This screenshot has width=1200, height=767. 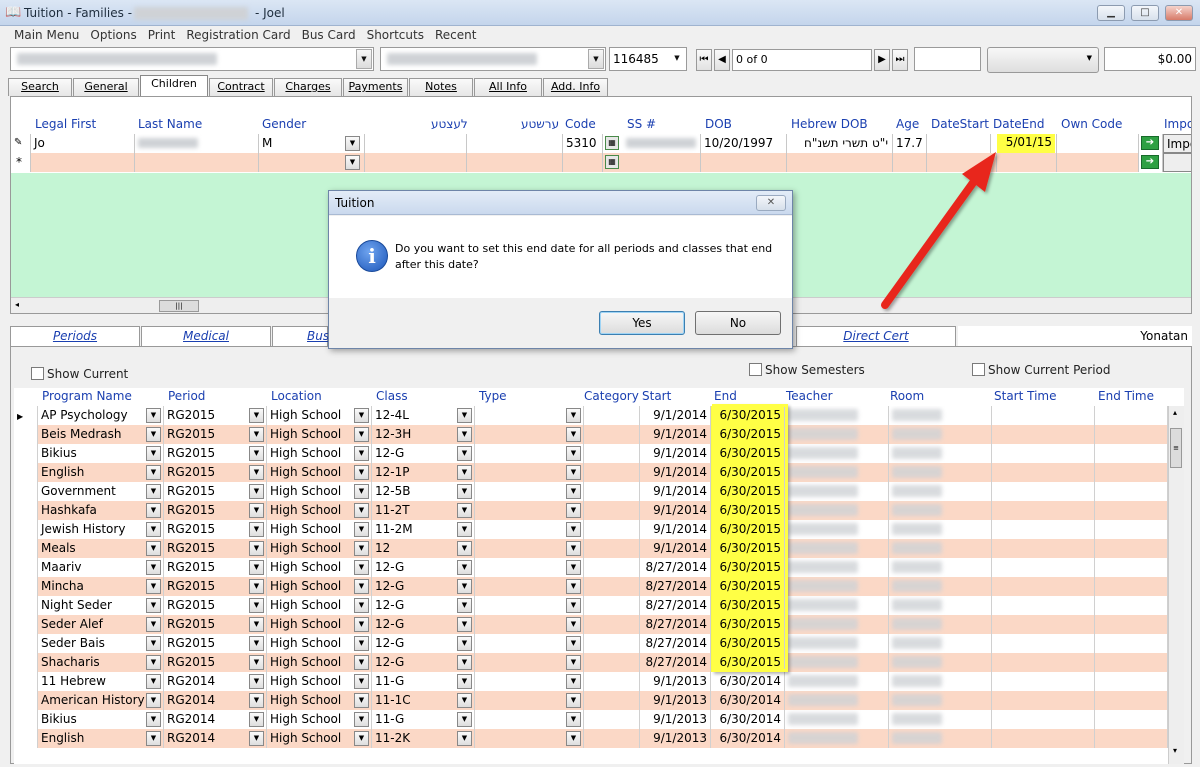 I want to click on lower-tab-periods: Periods, so click(x=75, y=336).